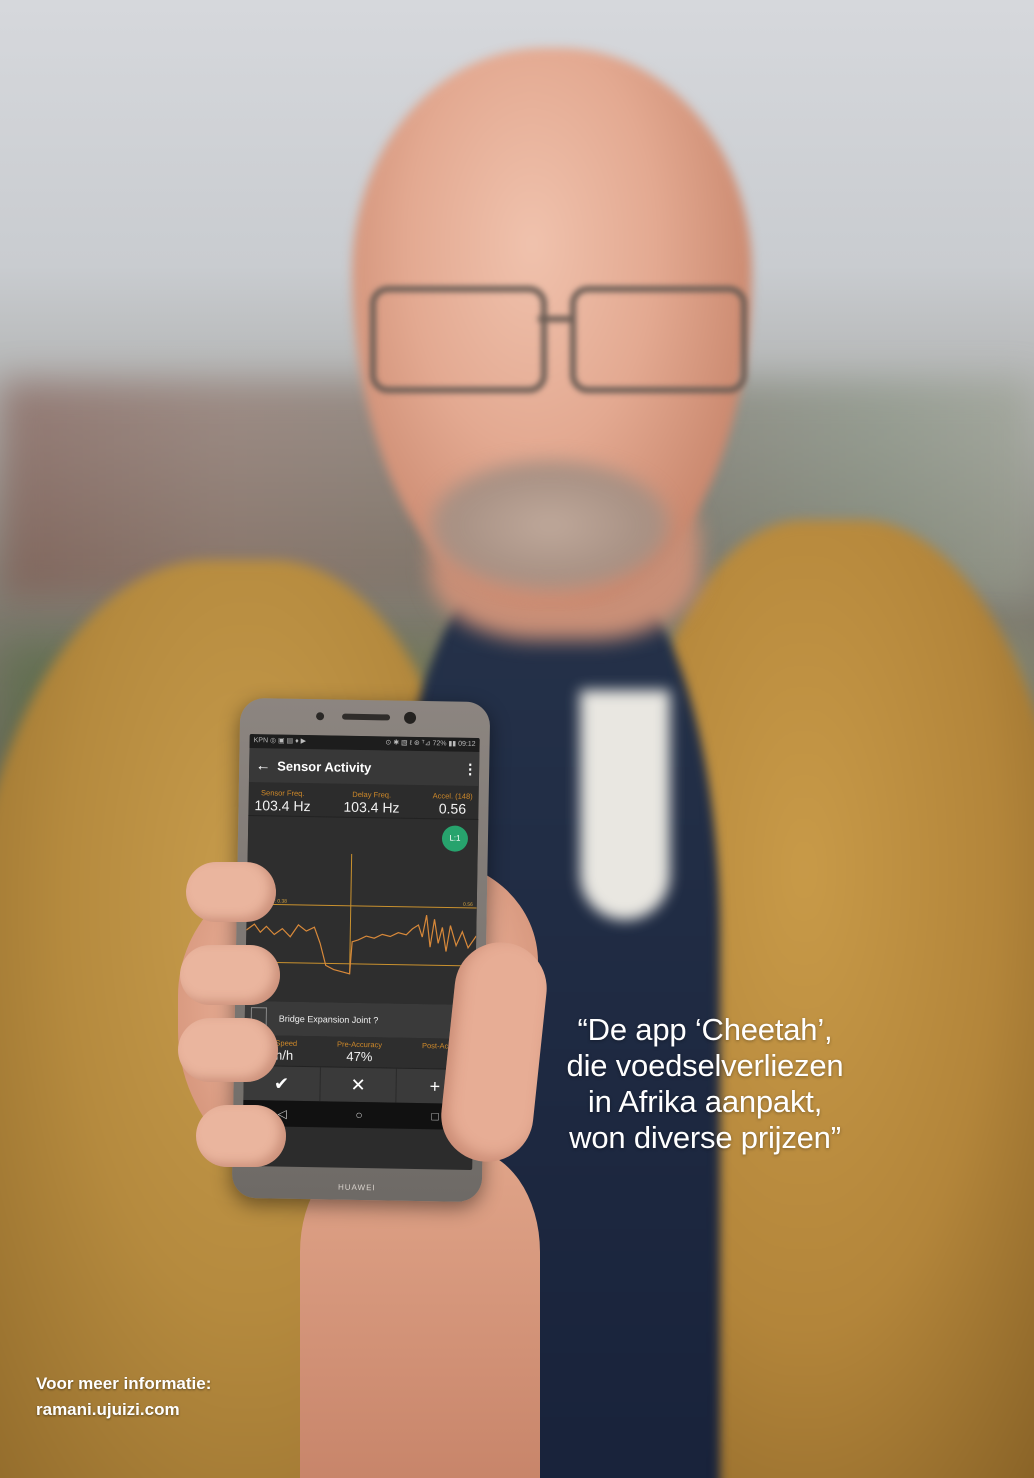  I want to click on overflow-menu-icon: ⋮, so click(470, 768).